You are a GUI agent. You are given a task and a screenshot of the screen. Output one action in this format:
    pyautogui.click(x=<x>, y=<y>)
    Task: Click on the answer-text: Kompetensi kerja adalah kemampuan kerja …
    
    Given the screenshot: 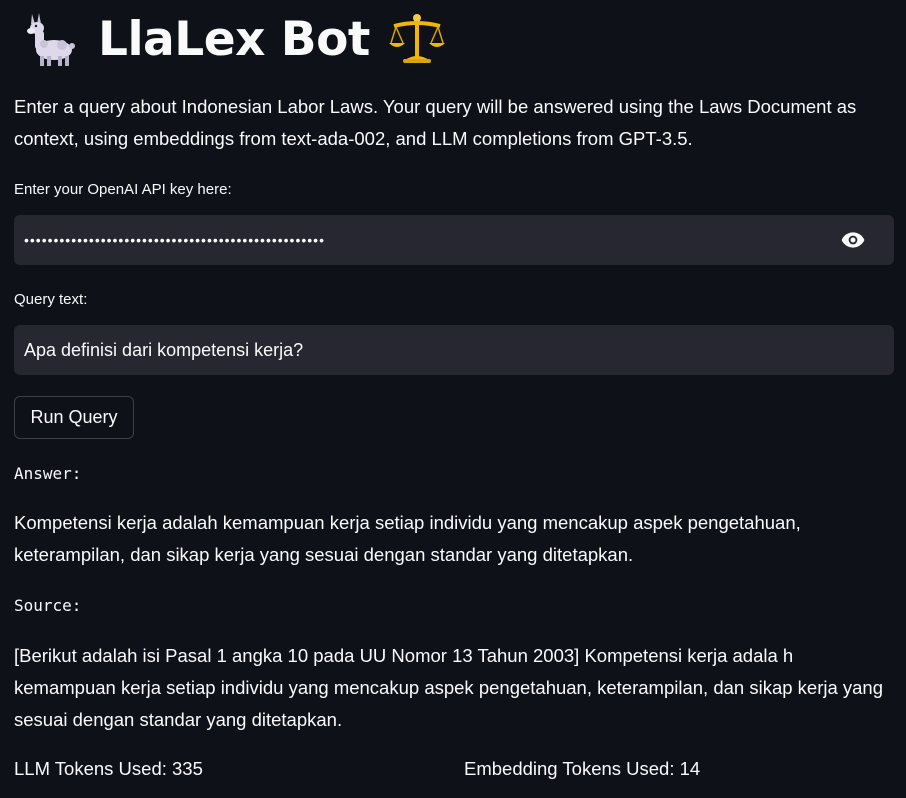 What is the action you would take?
    pyautogui.click(x=407, y=538)
    